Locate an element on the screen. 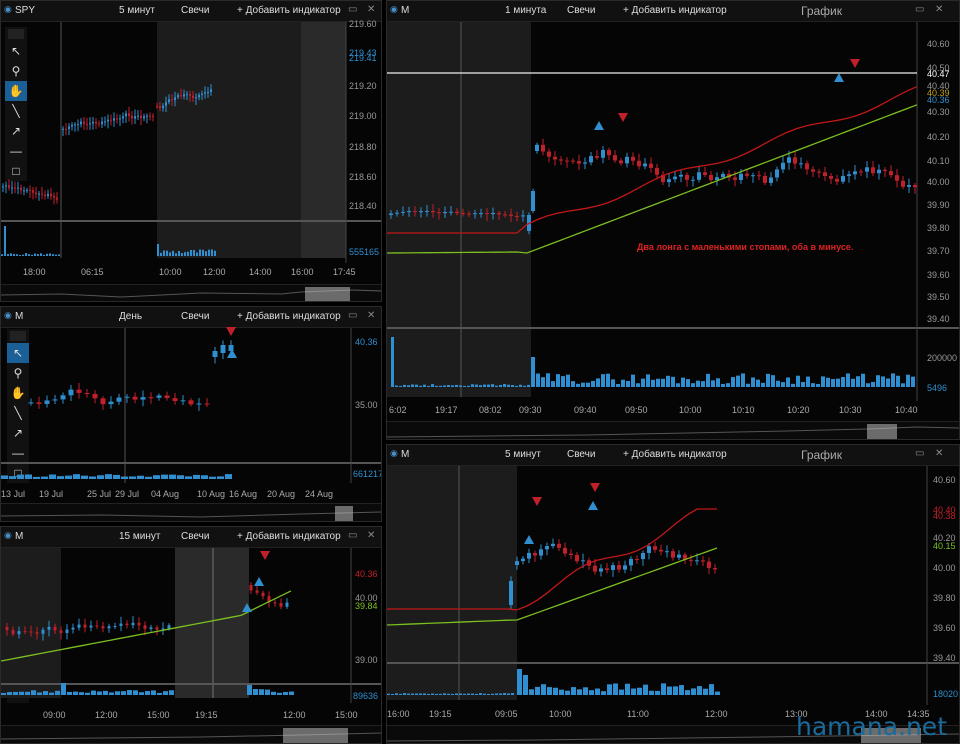 The image size is (960, 744). price-label: 219.20 is located at coordinates (363, 86).